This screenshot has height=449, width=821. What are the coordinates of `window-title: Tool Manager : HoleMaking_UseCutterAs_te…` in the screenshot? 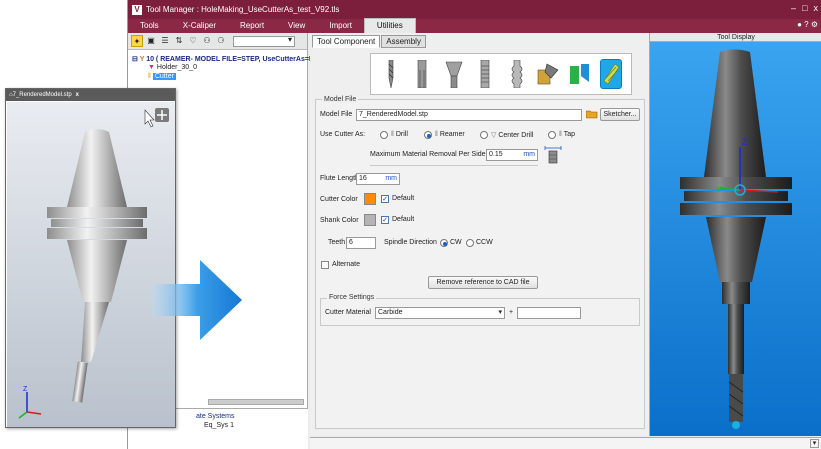 It's located at (243, 9).